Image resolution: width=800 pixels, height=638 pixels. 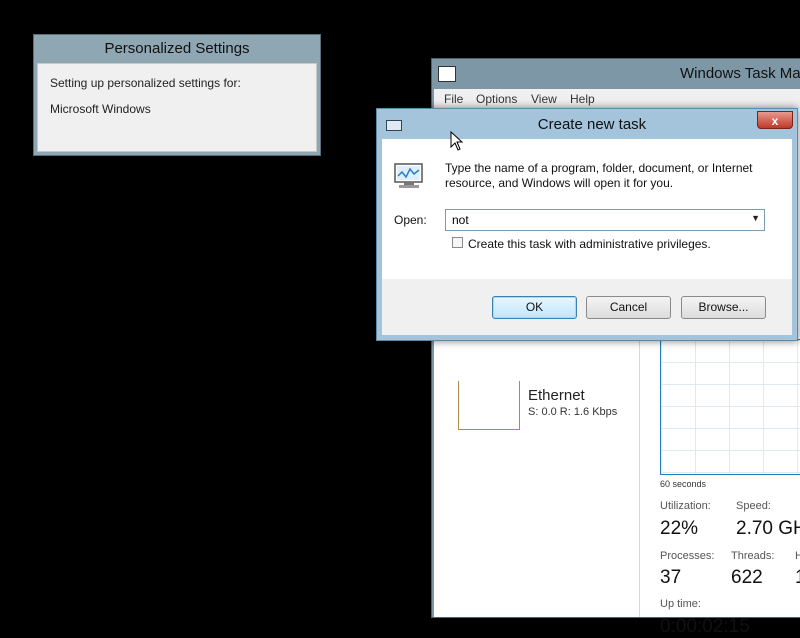 What do you see at coordinates (447, 74) in the screenshot?
I see `task-manager-icon` at bounding box center [447, 74].